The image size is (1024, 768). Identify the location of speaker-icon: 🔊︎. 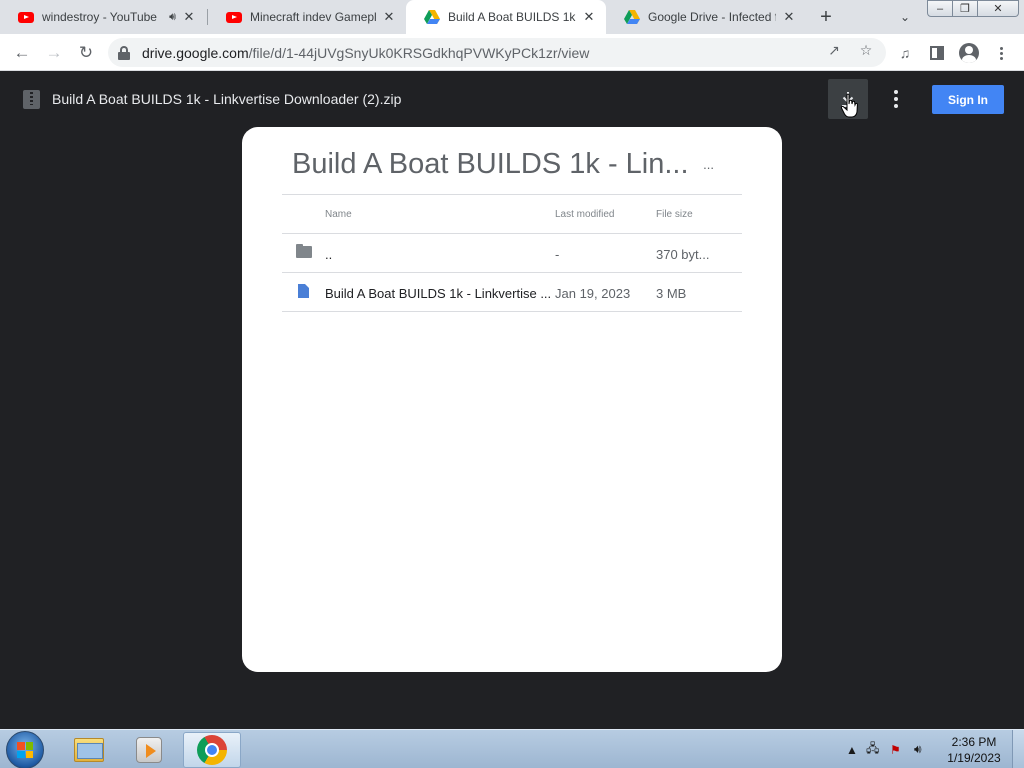
(172, 17).